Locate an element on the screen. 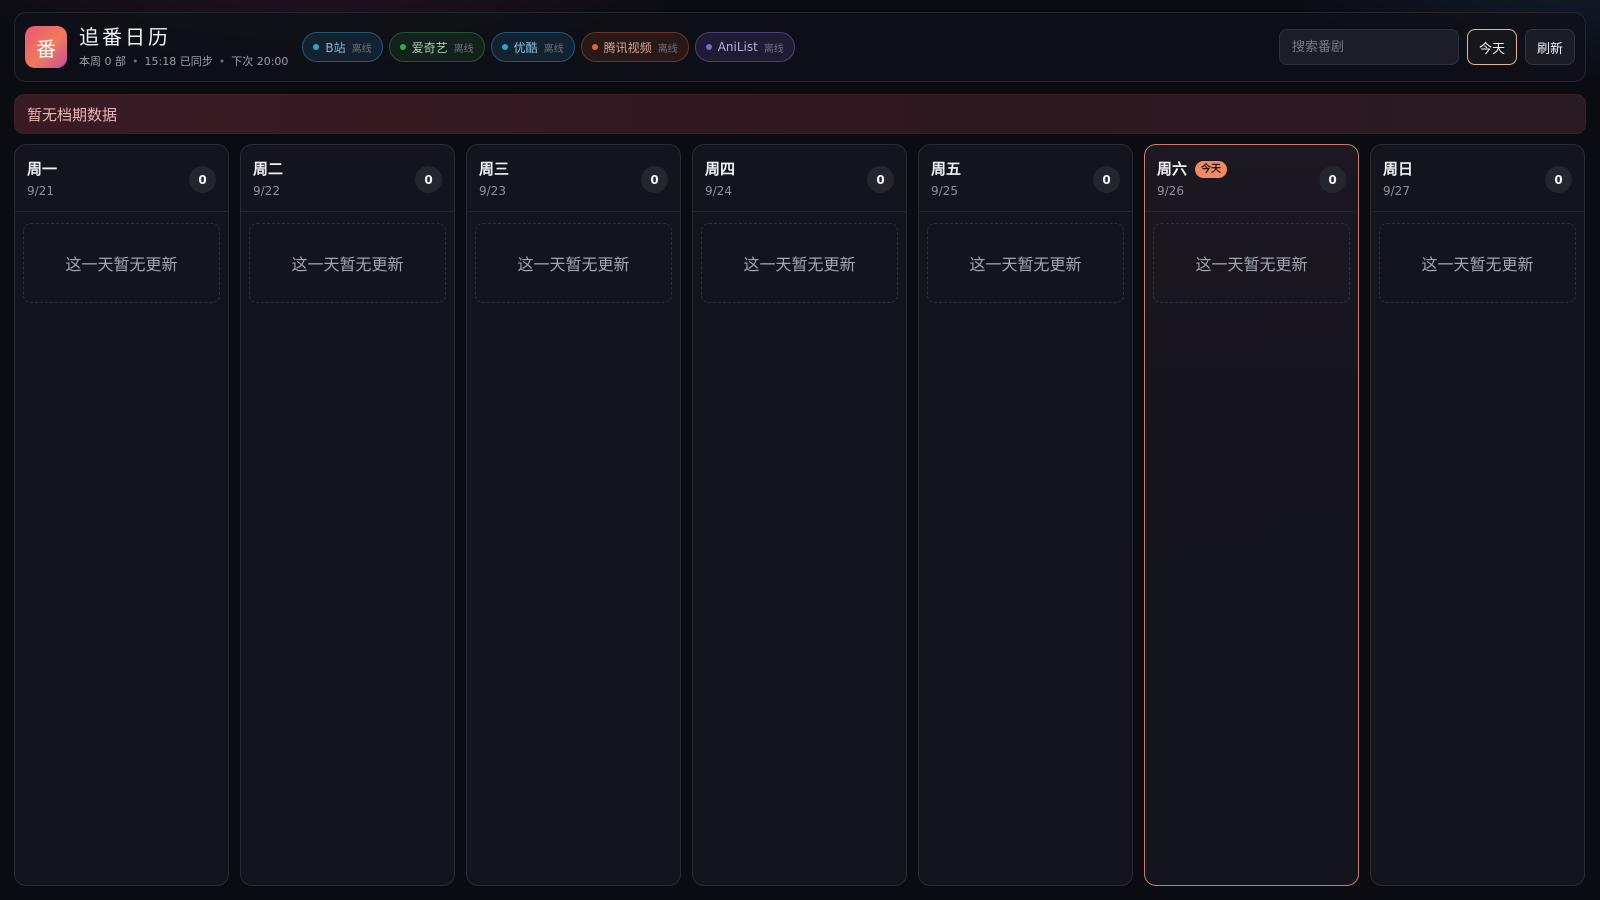  source-name: 爱奇艺 is located at coordinates (429, 47).